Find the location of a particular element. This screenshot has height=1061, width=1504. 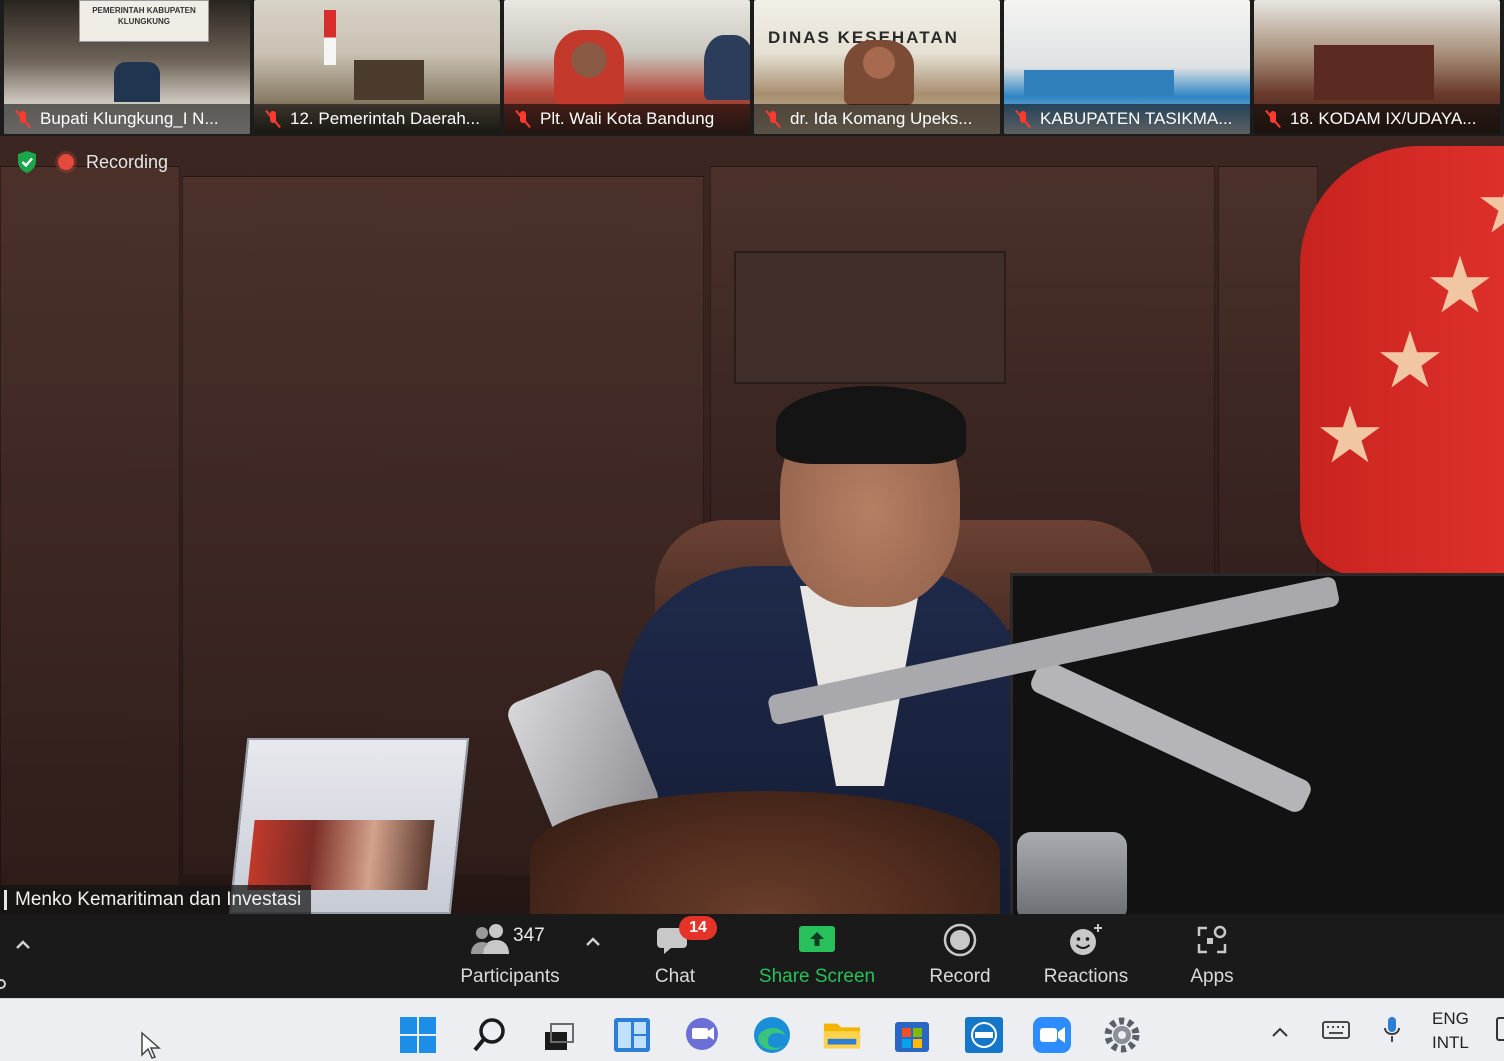

windows-taskbar: ENG INTL is located at coordinates (752, 1029).